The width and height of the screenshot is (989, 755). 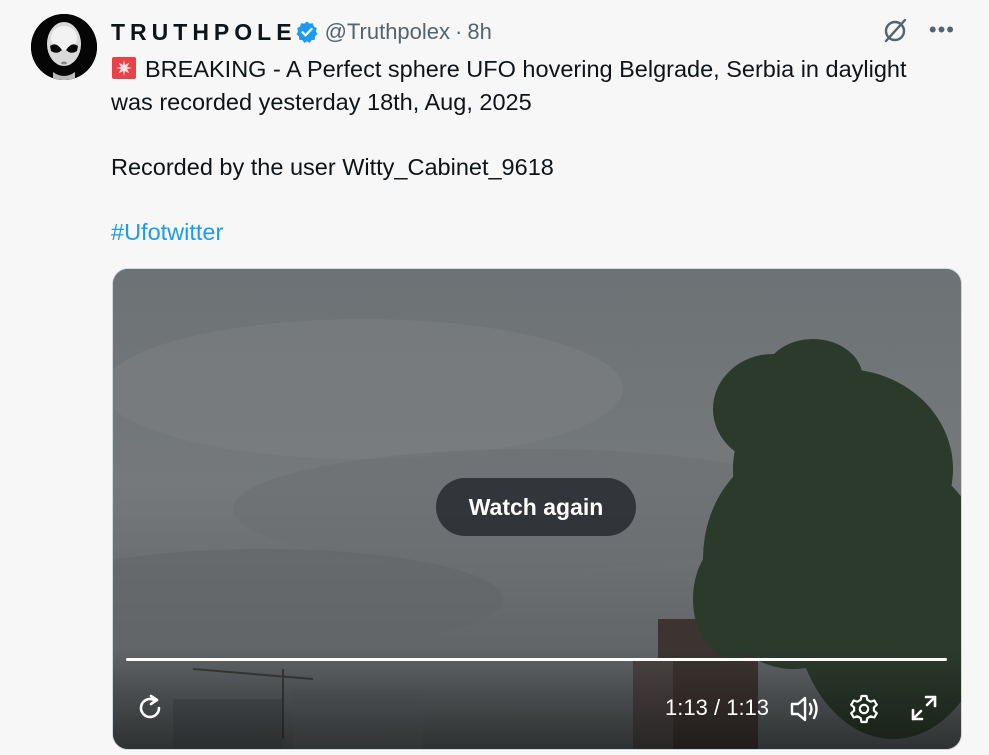 I want to click on gear-icon, so click(x=864, y=709).